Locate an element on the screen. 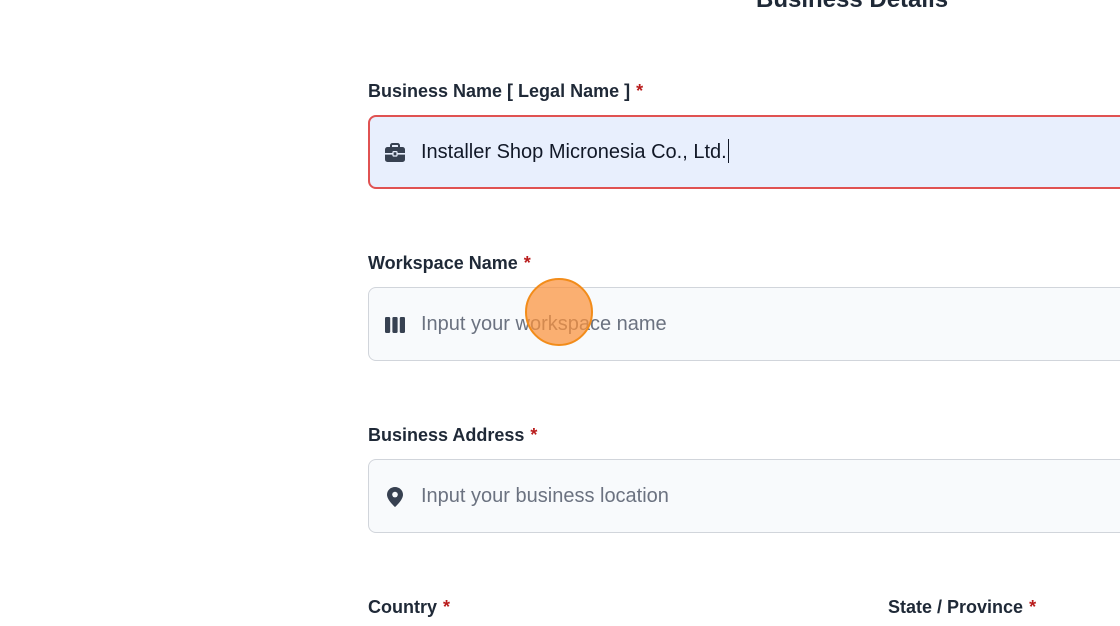 The image size is (1120, 626). state-province-label: State / Province * is located at coordinates (962, 607).